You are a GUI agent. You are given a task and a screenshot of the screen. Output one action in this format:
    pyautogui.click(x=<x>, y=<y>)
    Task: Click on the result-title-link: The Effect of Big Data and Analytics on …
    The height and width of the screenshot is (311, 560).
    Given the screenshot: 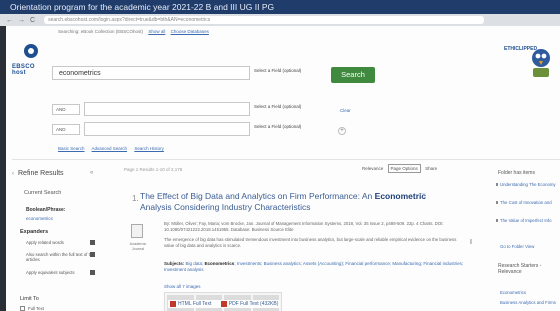 What is the action you would take?
    pyautogui.click(x=295, y=202)
    